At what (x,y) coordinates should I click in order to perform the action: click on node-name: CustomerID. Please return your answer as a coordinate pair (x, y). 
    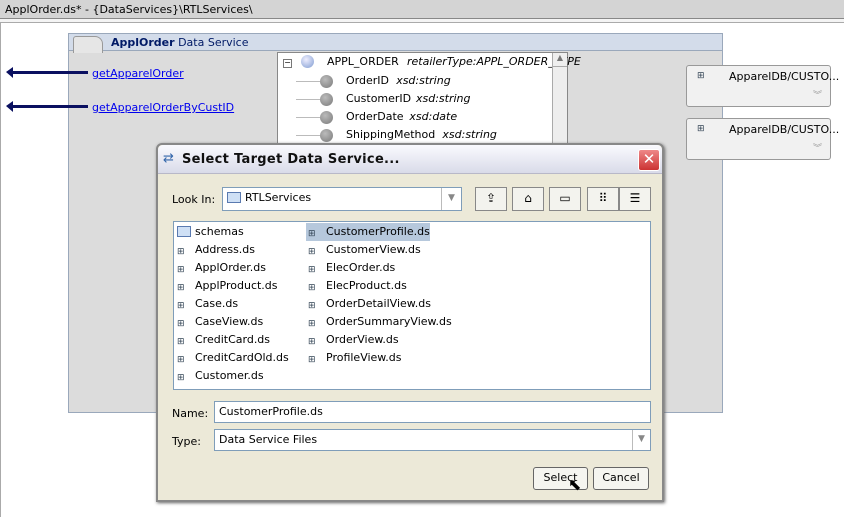
    Looking at the image, I should click on (379, 98).